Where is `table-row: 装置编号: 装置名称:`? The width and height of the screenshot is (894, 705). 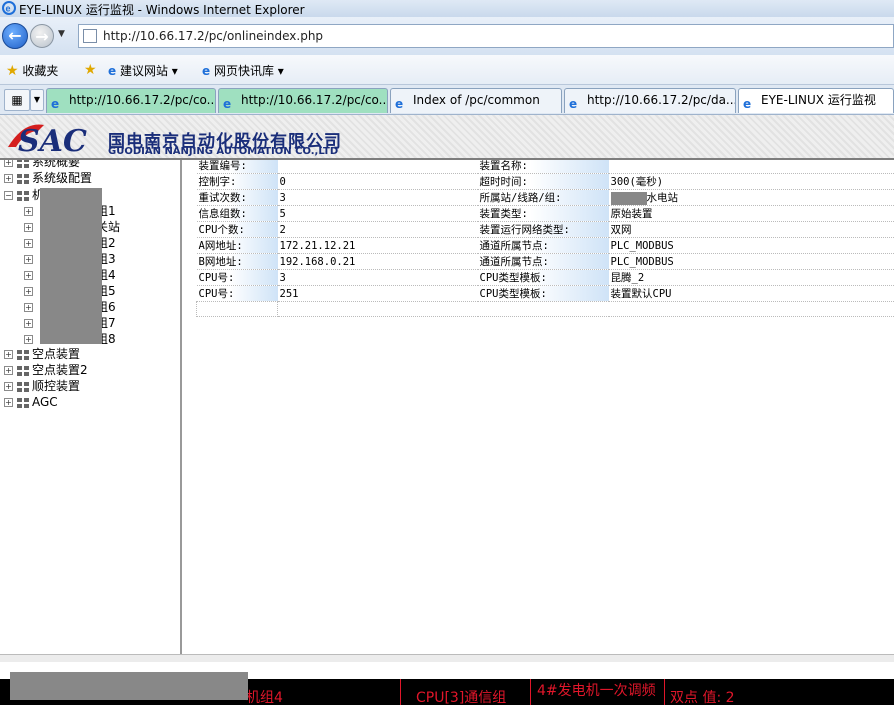
table-row: 装置编号: 装置名称: is located at coordinates (545, 167).